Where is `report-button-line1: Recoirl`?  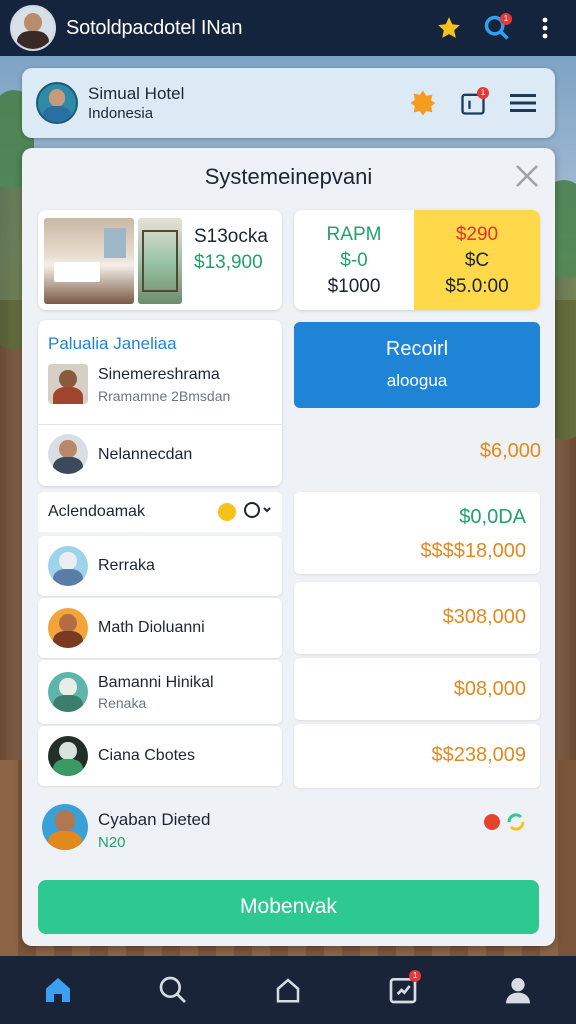 report-button-line1: Recoirl is located at coordinates (417, 349).